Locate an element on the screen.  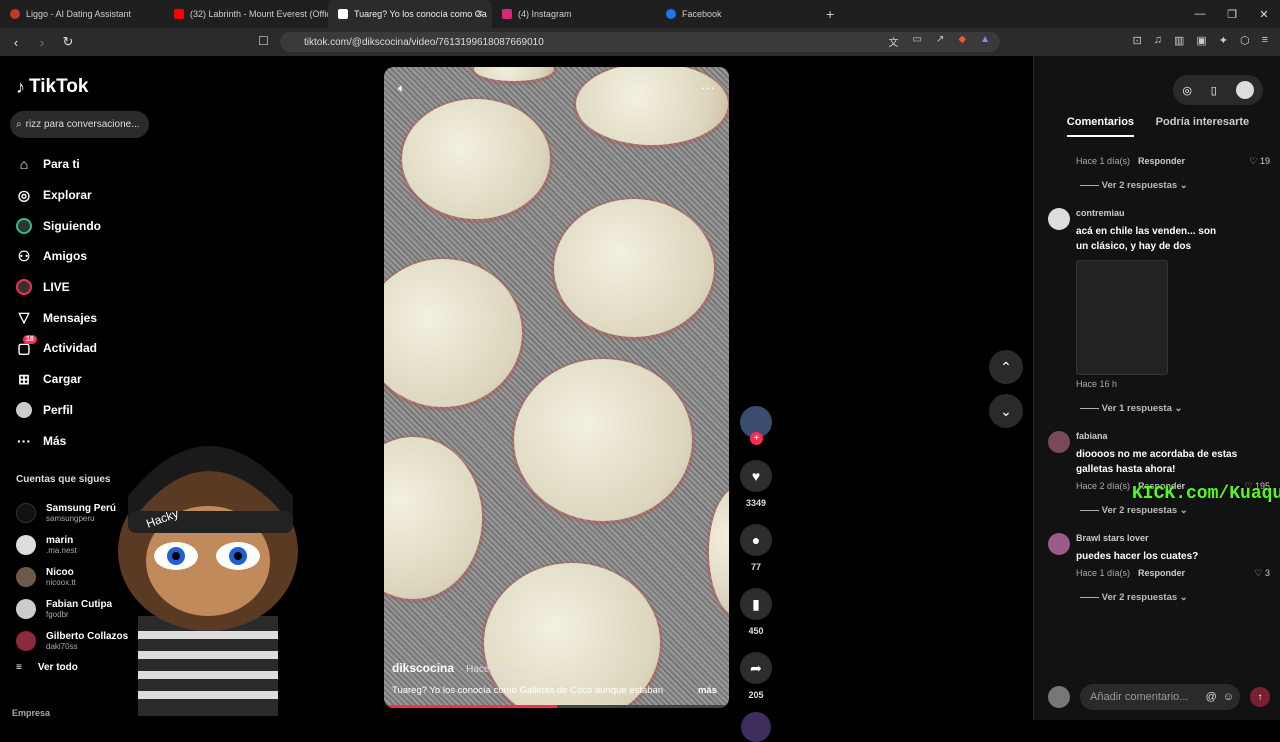
like-count: 3349 is located at coordinates (756, 503).